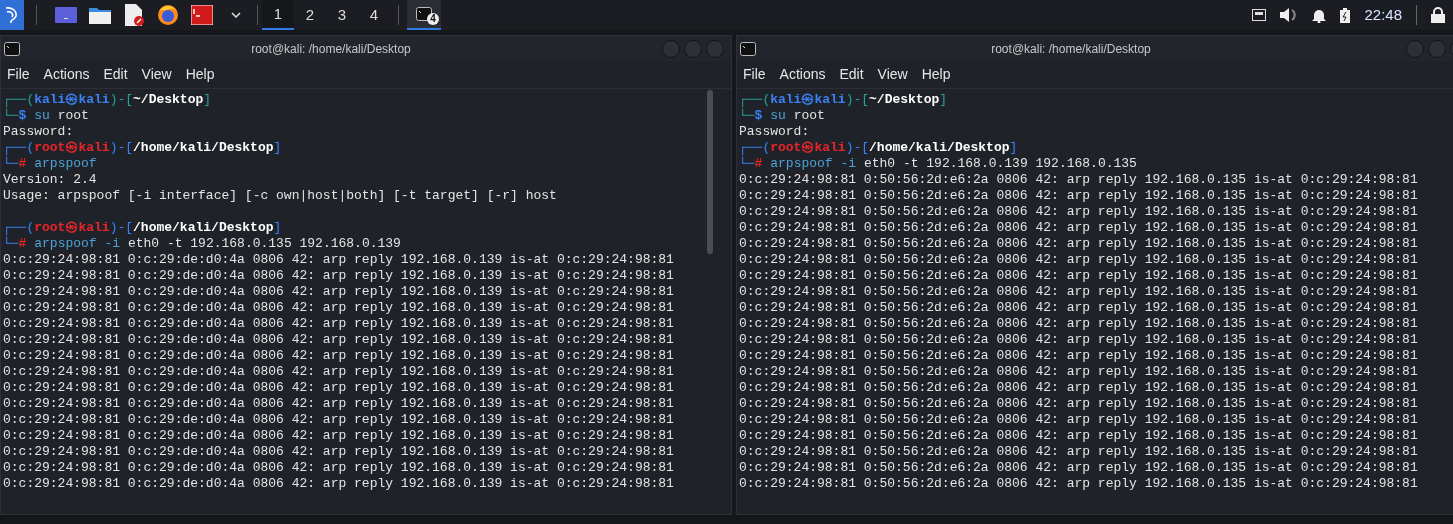  I want to click on workspace-tab: 2, so click(310, 15).